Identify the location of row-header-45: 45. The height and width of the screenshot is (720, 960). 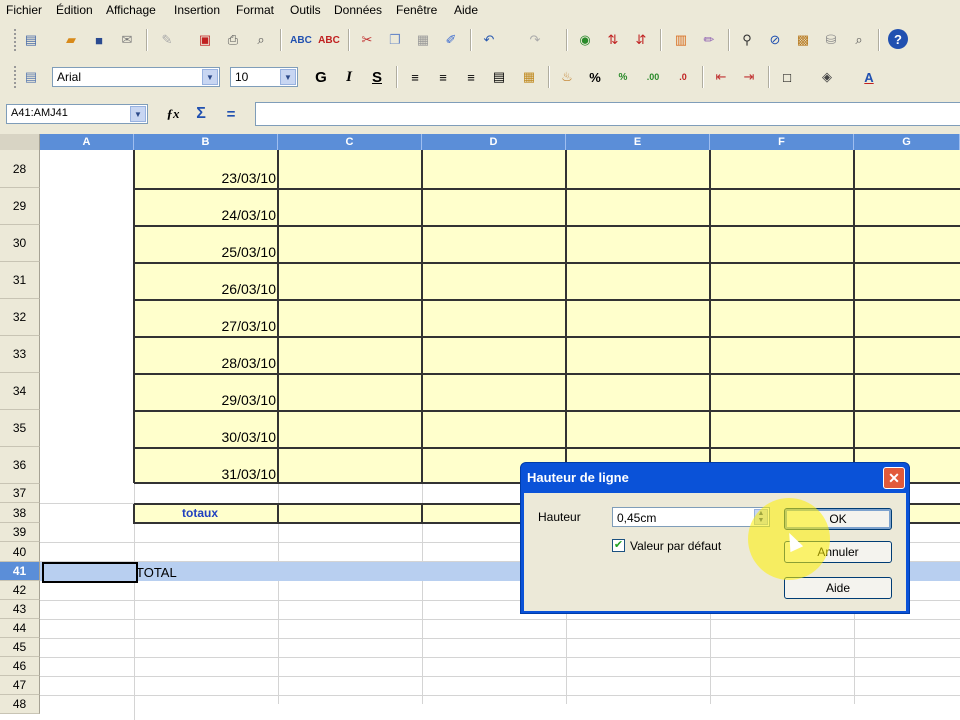
(20, 647).